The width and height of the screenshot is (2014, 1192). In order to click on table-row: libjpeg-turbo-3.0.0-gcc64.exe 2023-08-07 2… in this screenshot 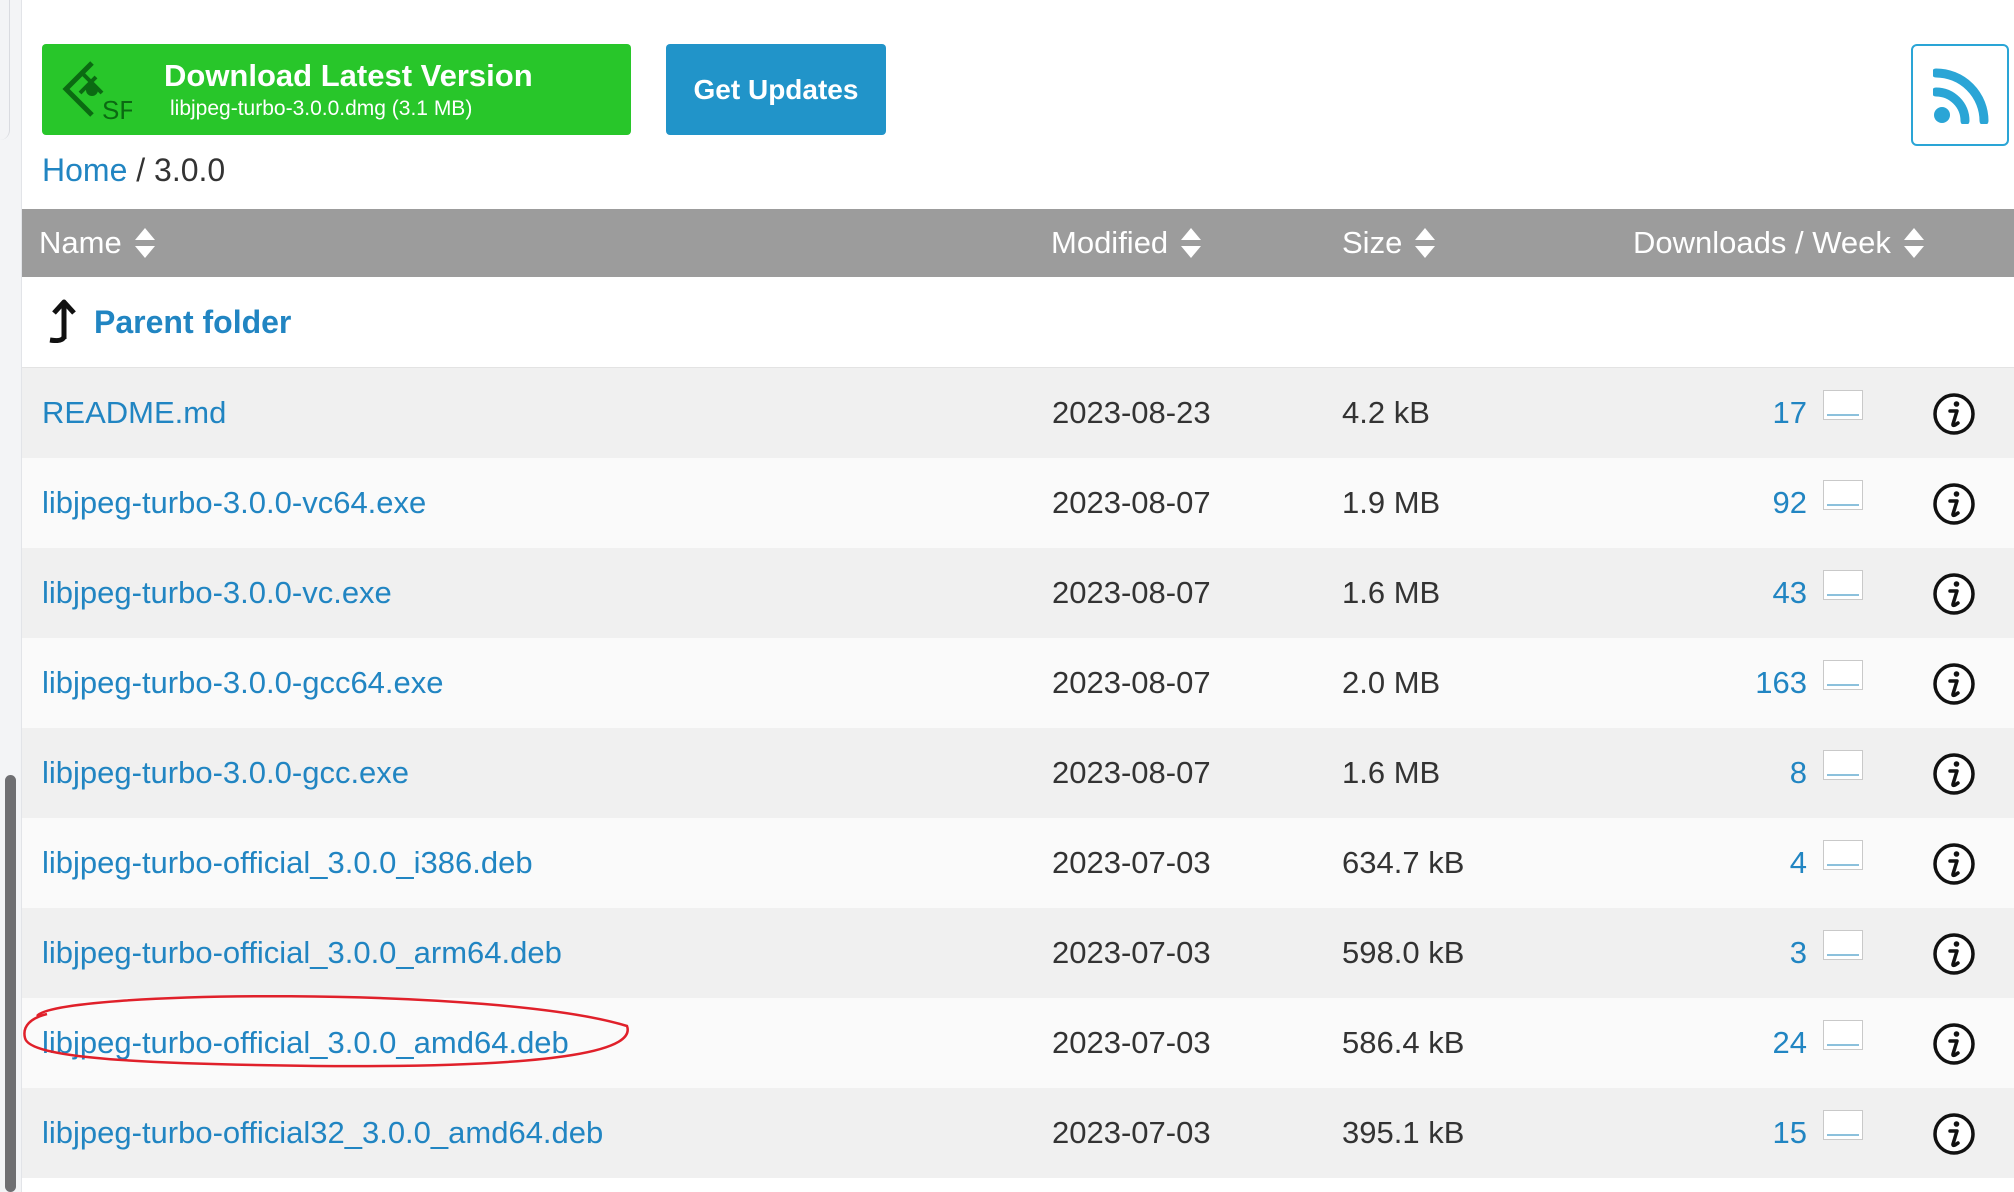, I will do `click(1018, 683)`.